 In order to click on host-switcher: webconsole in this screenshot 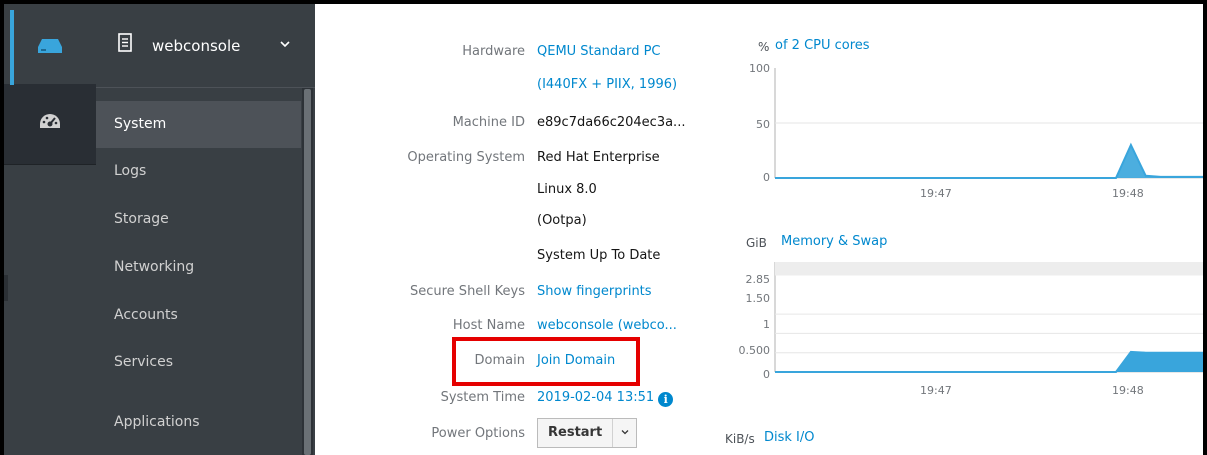, I will do `click(205, 44)`.